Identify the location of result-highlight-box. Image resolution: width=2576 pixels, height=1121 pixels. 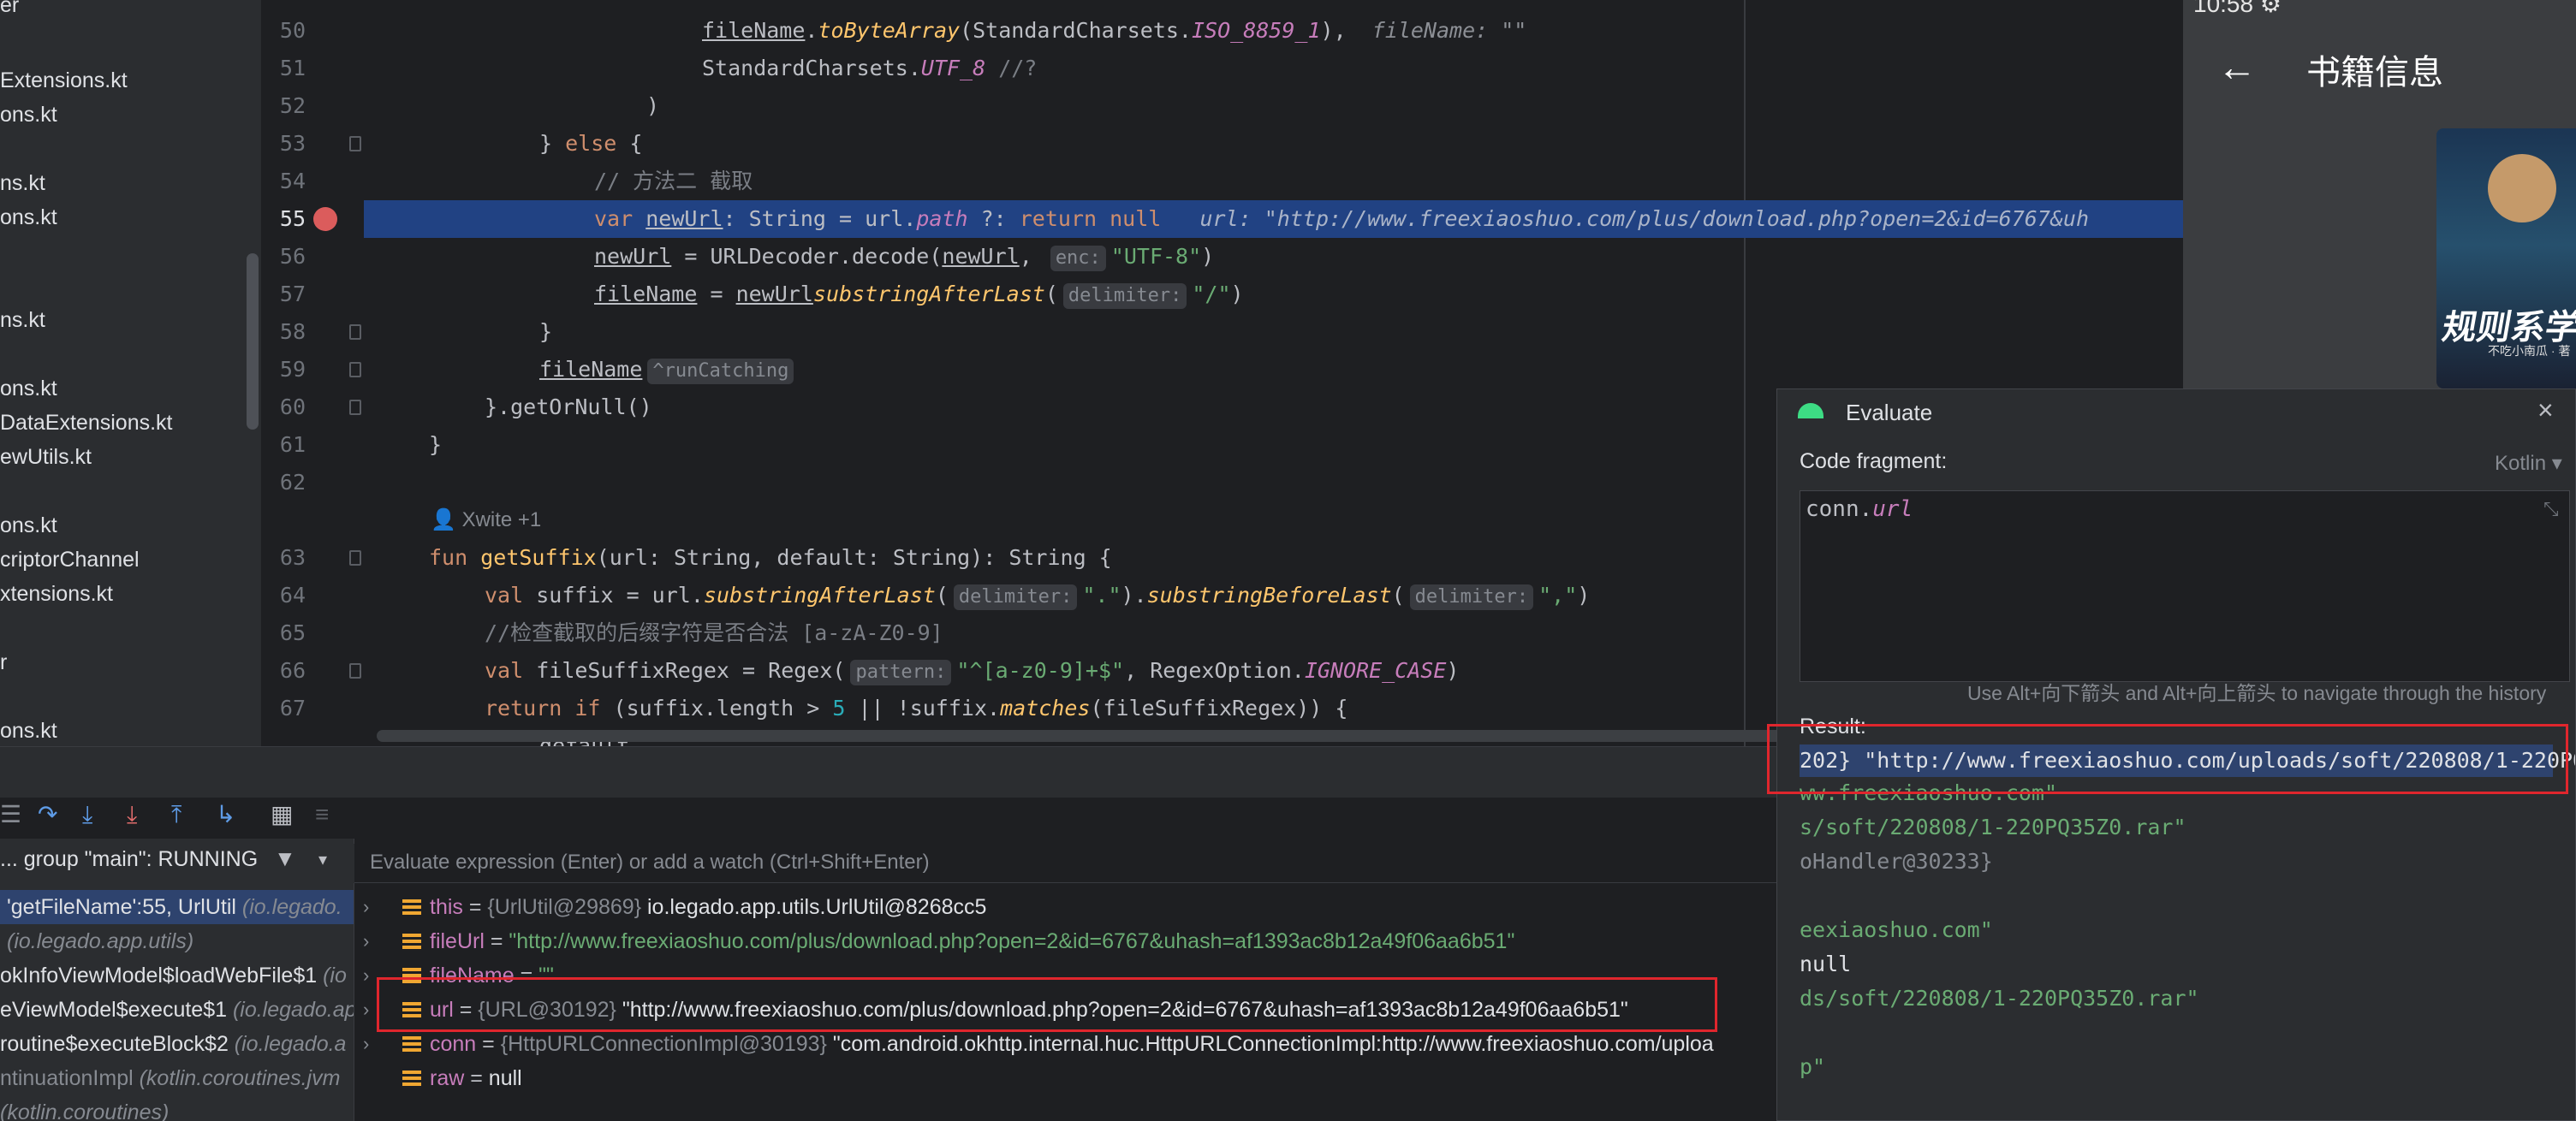
(2167, 759).